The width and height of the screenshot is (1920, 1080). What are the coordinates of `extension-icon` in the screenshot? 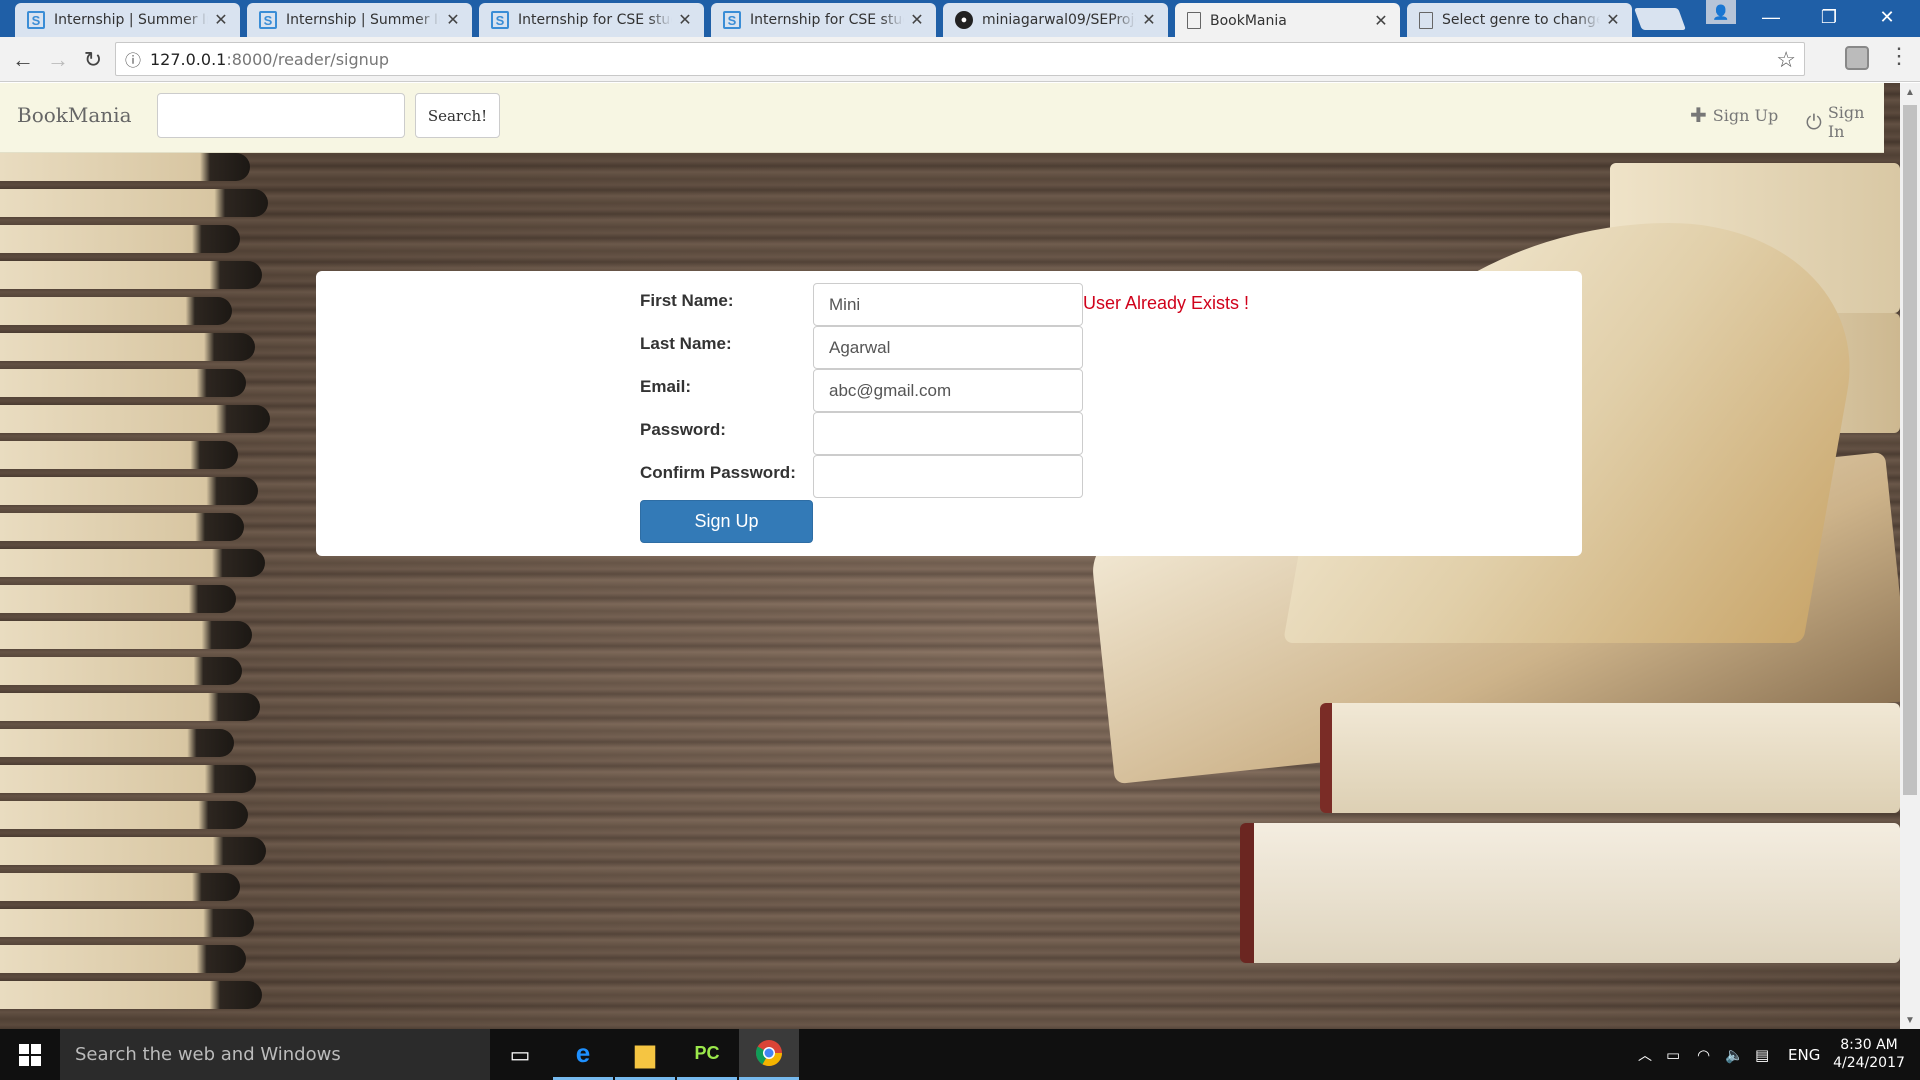 It's located at (1857, 58).